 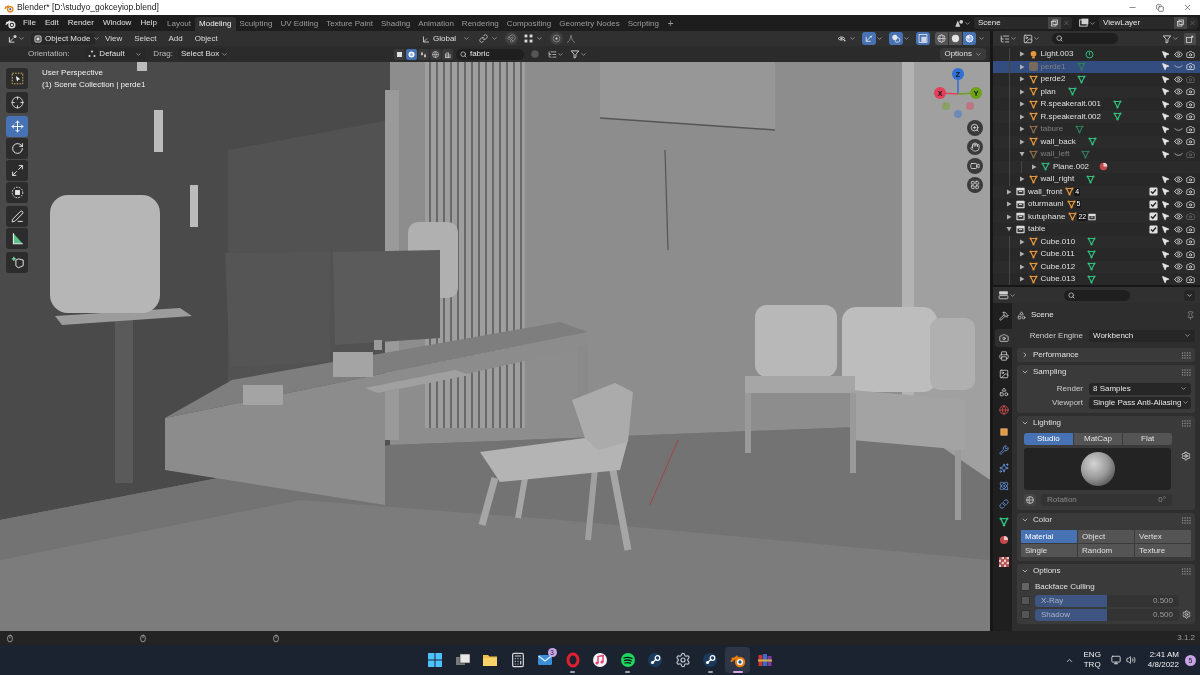 What do you see at coordinates (574, 54) in the screenshot?
I see `filter-icon` at bounding box center [574, 54].